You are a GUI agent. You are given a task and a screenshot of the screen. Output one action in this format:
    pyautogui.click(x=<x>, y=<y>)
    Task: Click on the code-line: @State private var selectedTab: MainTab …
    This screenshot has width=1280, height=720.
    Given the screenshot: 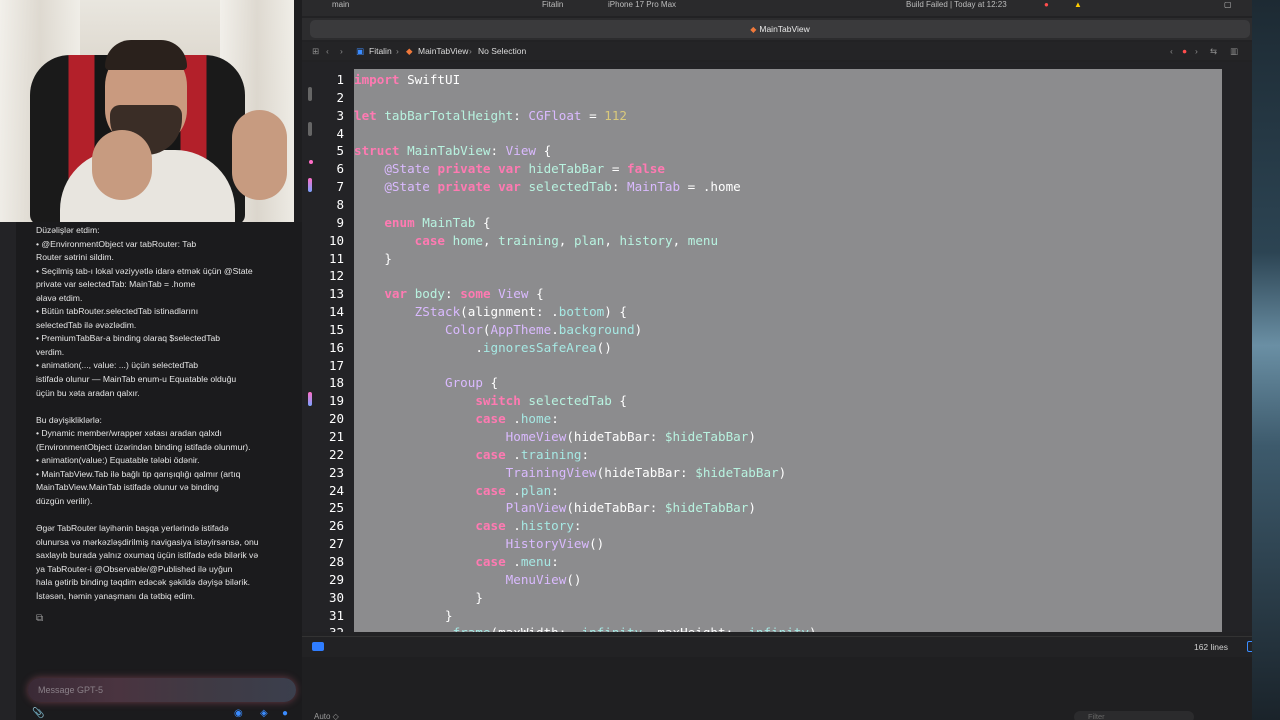 What is the action you would take?
    pyautogui.click(x=547, y=187)
    